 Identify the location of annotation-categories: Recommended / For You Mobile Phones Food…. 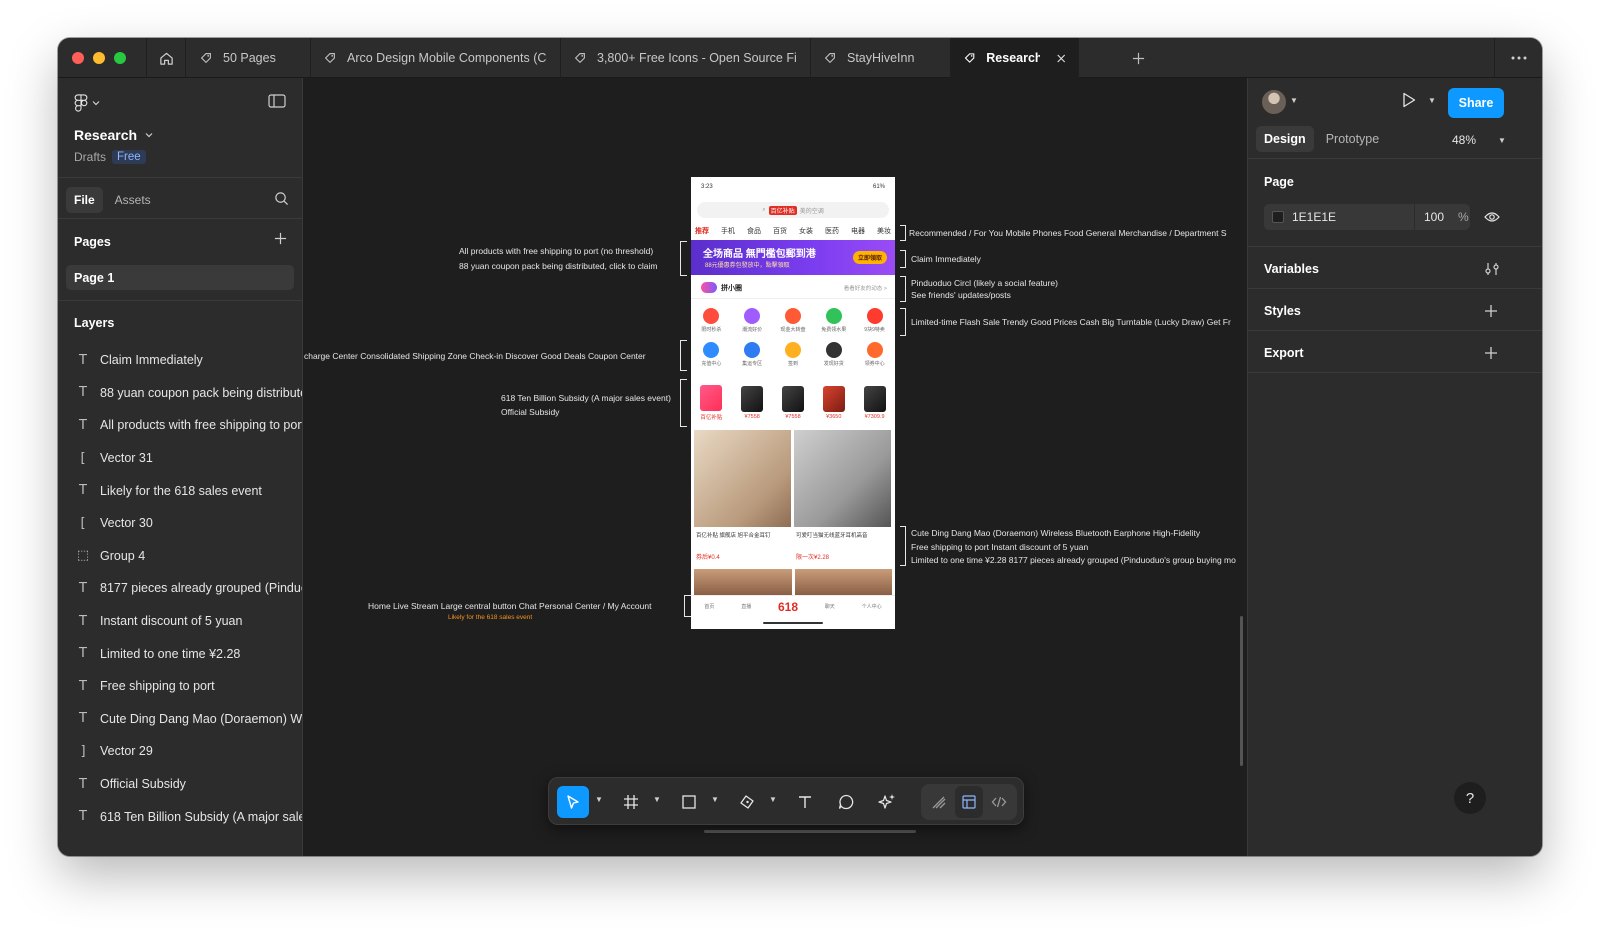
(1068, 233).